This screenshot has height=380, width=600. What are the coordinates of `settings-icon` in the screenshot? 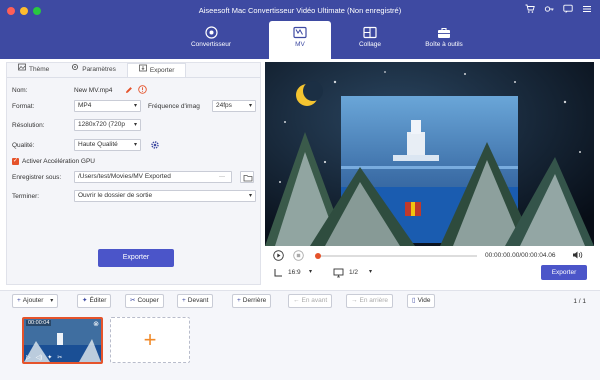 It's located at (75, 70).